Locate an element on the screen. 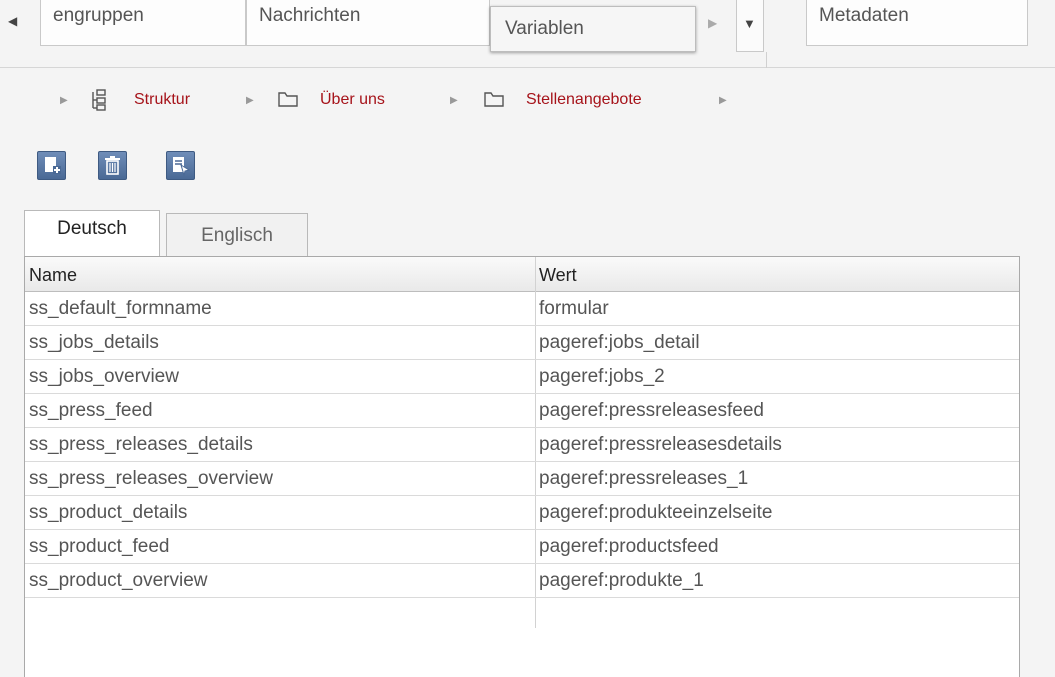  tab-strip-divider is located at coordinates (527, 67).